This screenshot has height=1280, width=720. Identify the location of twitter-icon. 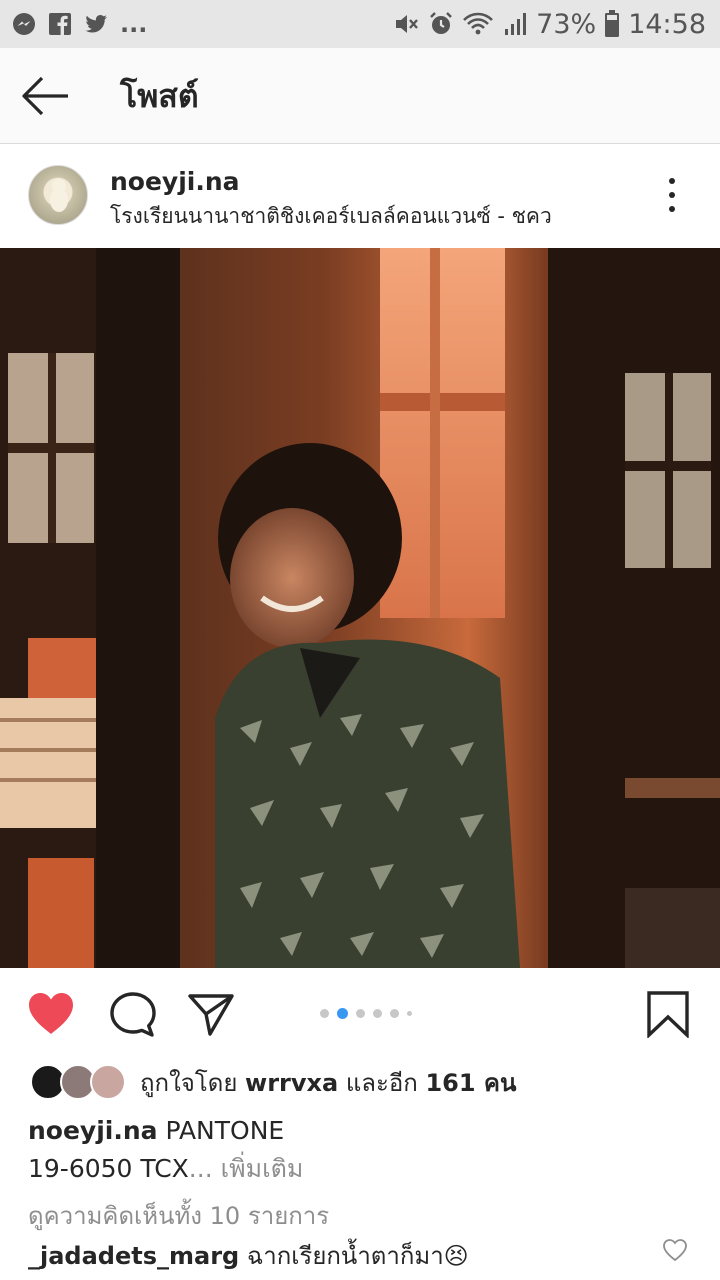
(96, 24).